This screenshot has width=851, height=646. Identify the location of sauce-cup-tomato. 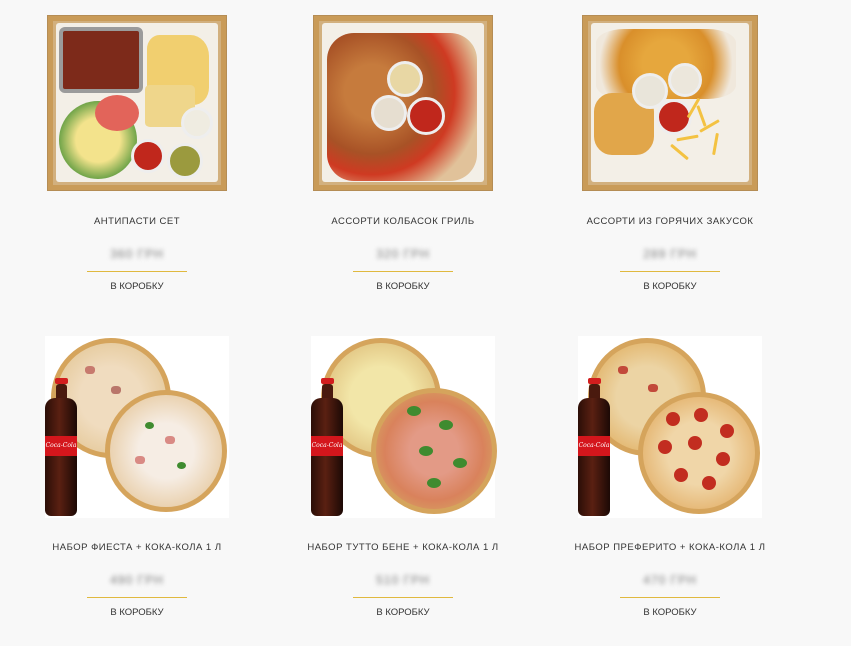
(426, 116).